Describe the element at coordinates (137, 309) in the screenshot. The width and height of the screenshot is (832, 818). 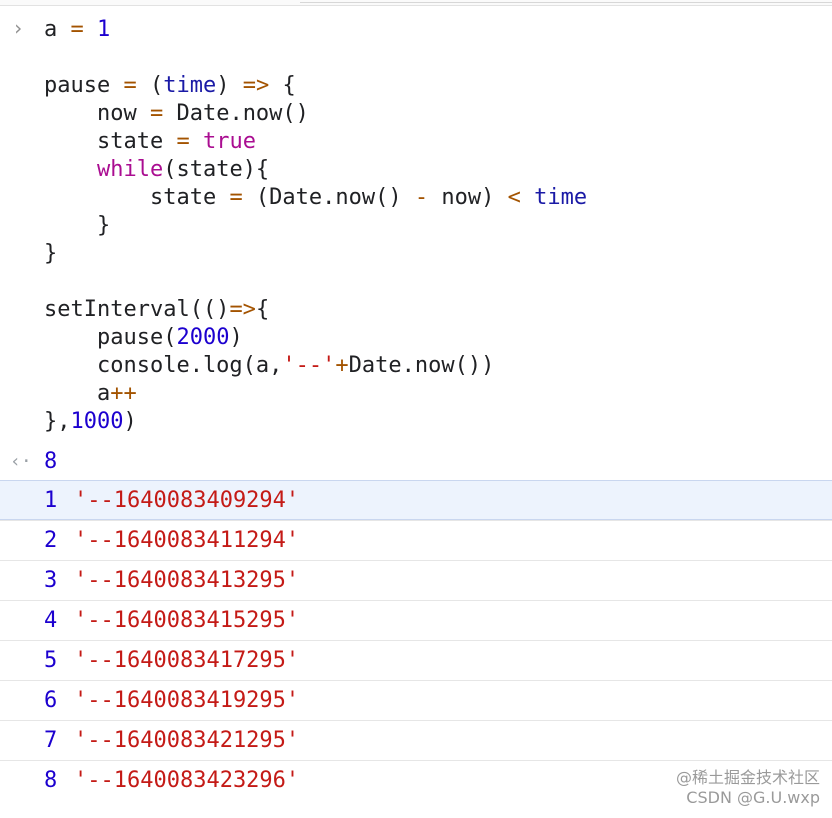
I see `code-token: setInterval(()` at that location.